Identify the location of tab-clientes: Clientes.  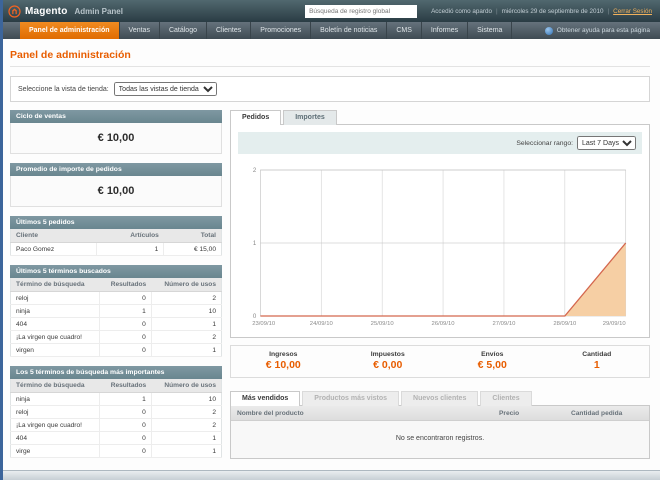
(506, 398).